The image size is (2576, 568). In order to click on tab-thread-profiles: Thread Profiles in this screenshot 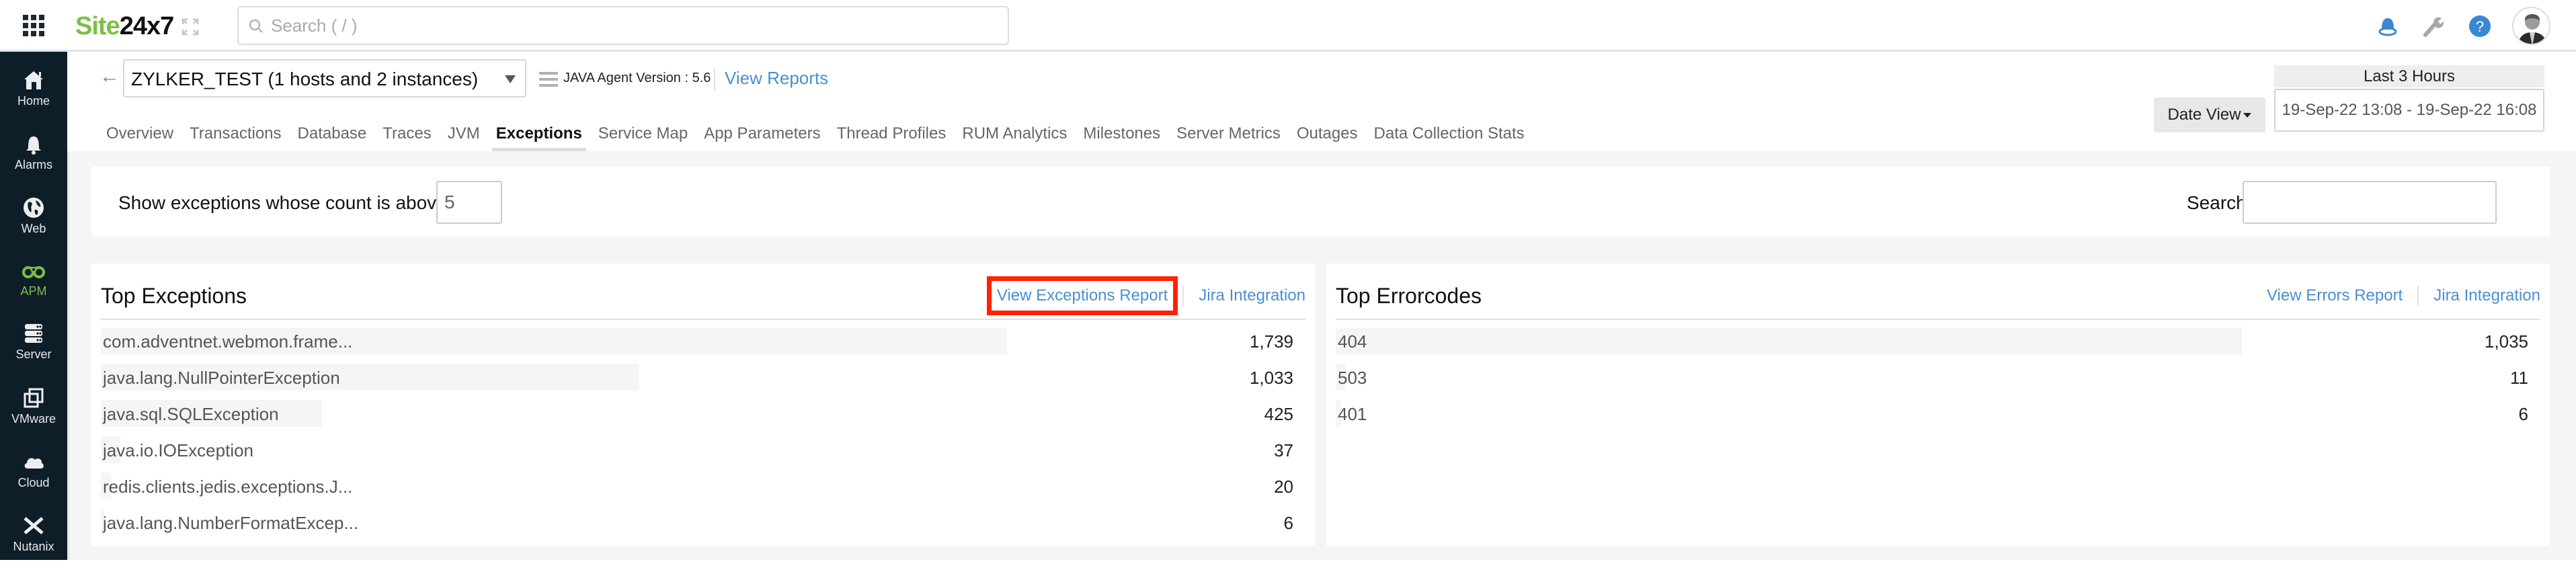, I will do `click(892, 135)`.